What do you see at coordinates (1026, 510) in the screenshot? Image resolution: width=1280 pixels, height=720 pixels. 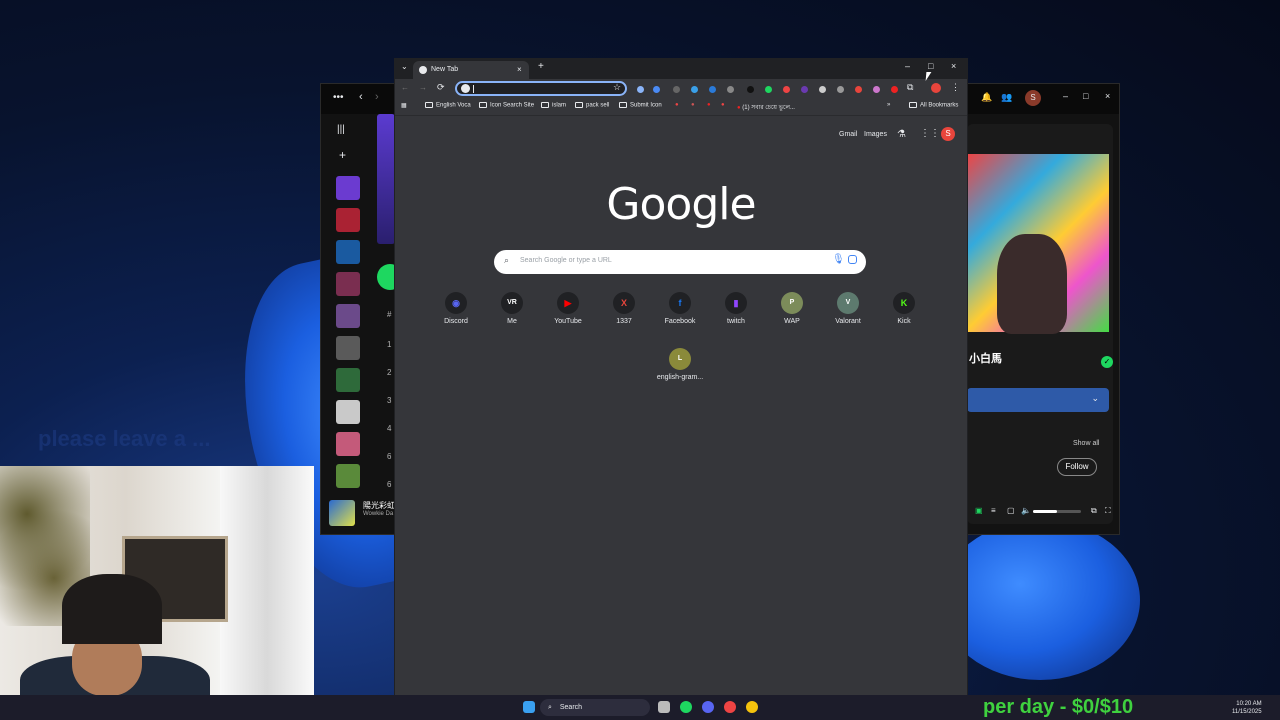 I see `volume-icon: 🔈` at bounding box center [1026, 510].